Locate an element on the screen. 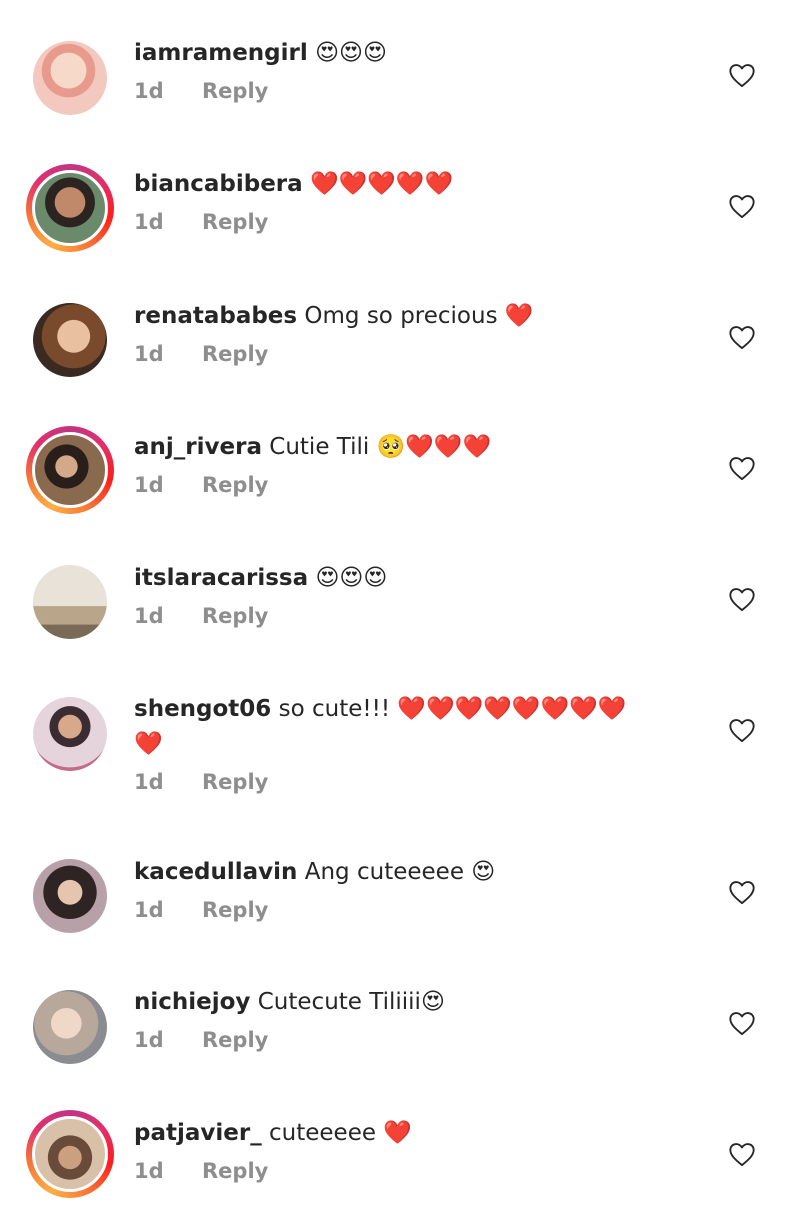 The image size is (800, 1217). comment-line: nichiejoy Cutecute Tiliiii😍 is located at coordinates (419, 1002).